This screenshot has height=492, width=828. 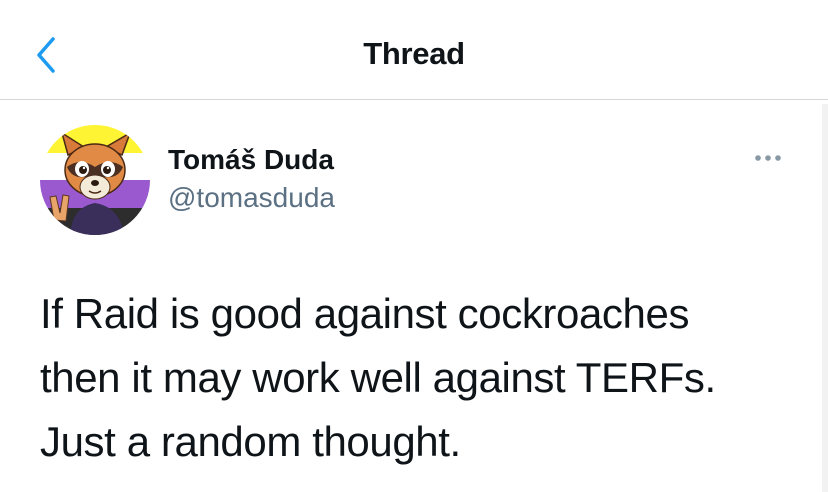 I want to click on tweet-text-line: Just a random thought., so click(x=250, y=441).